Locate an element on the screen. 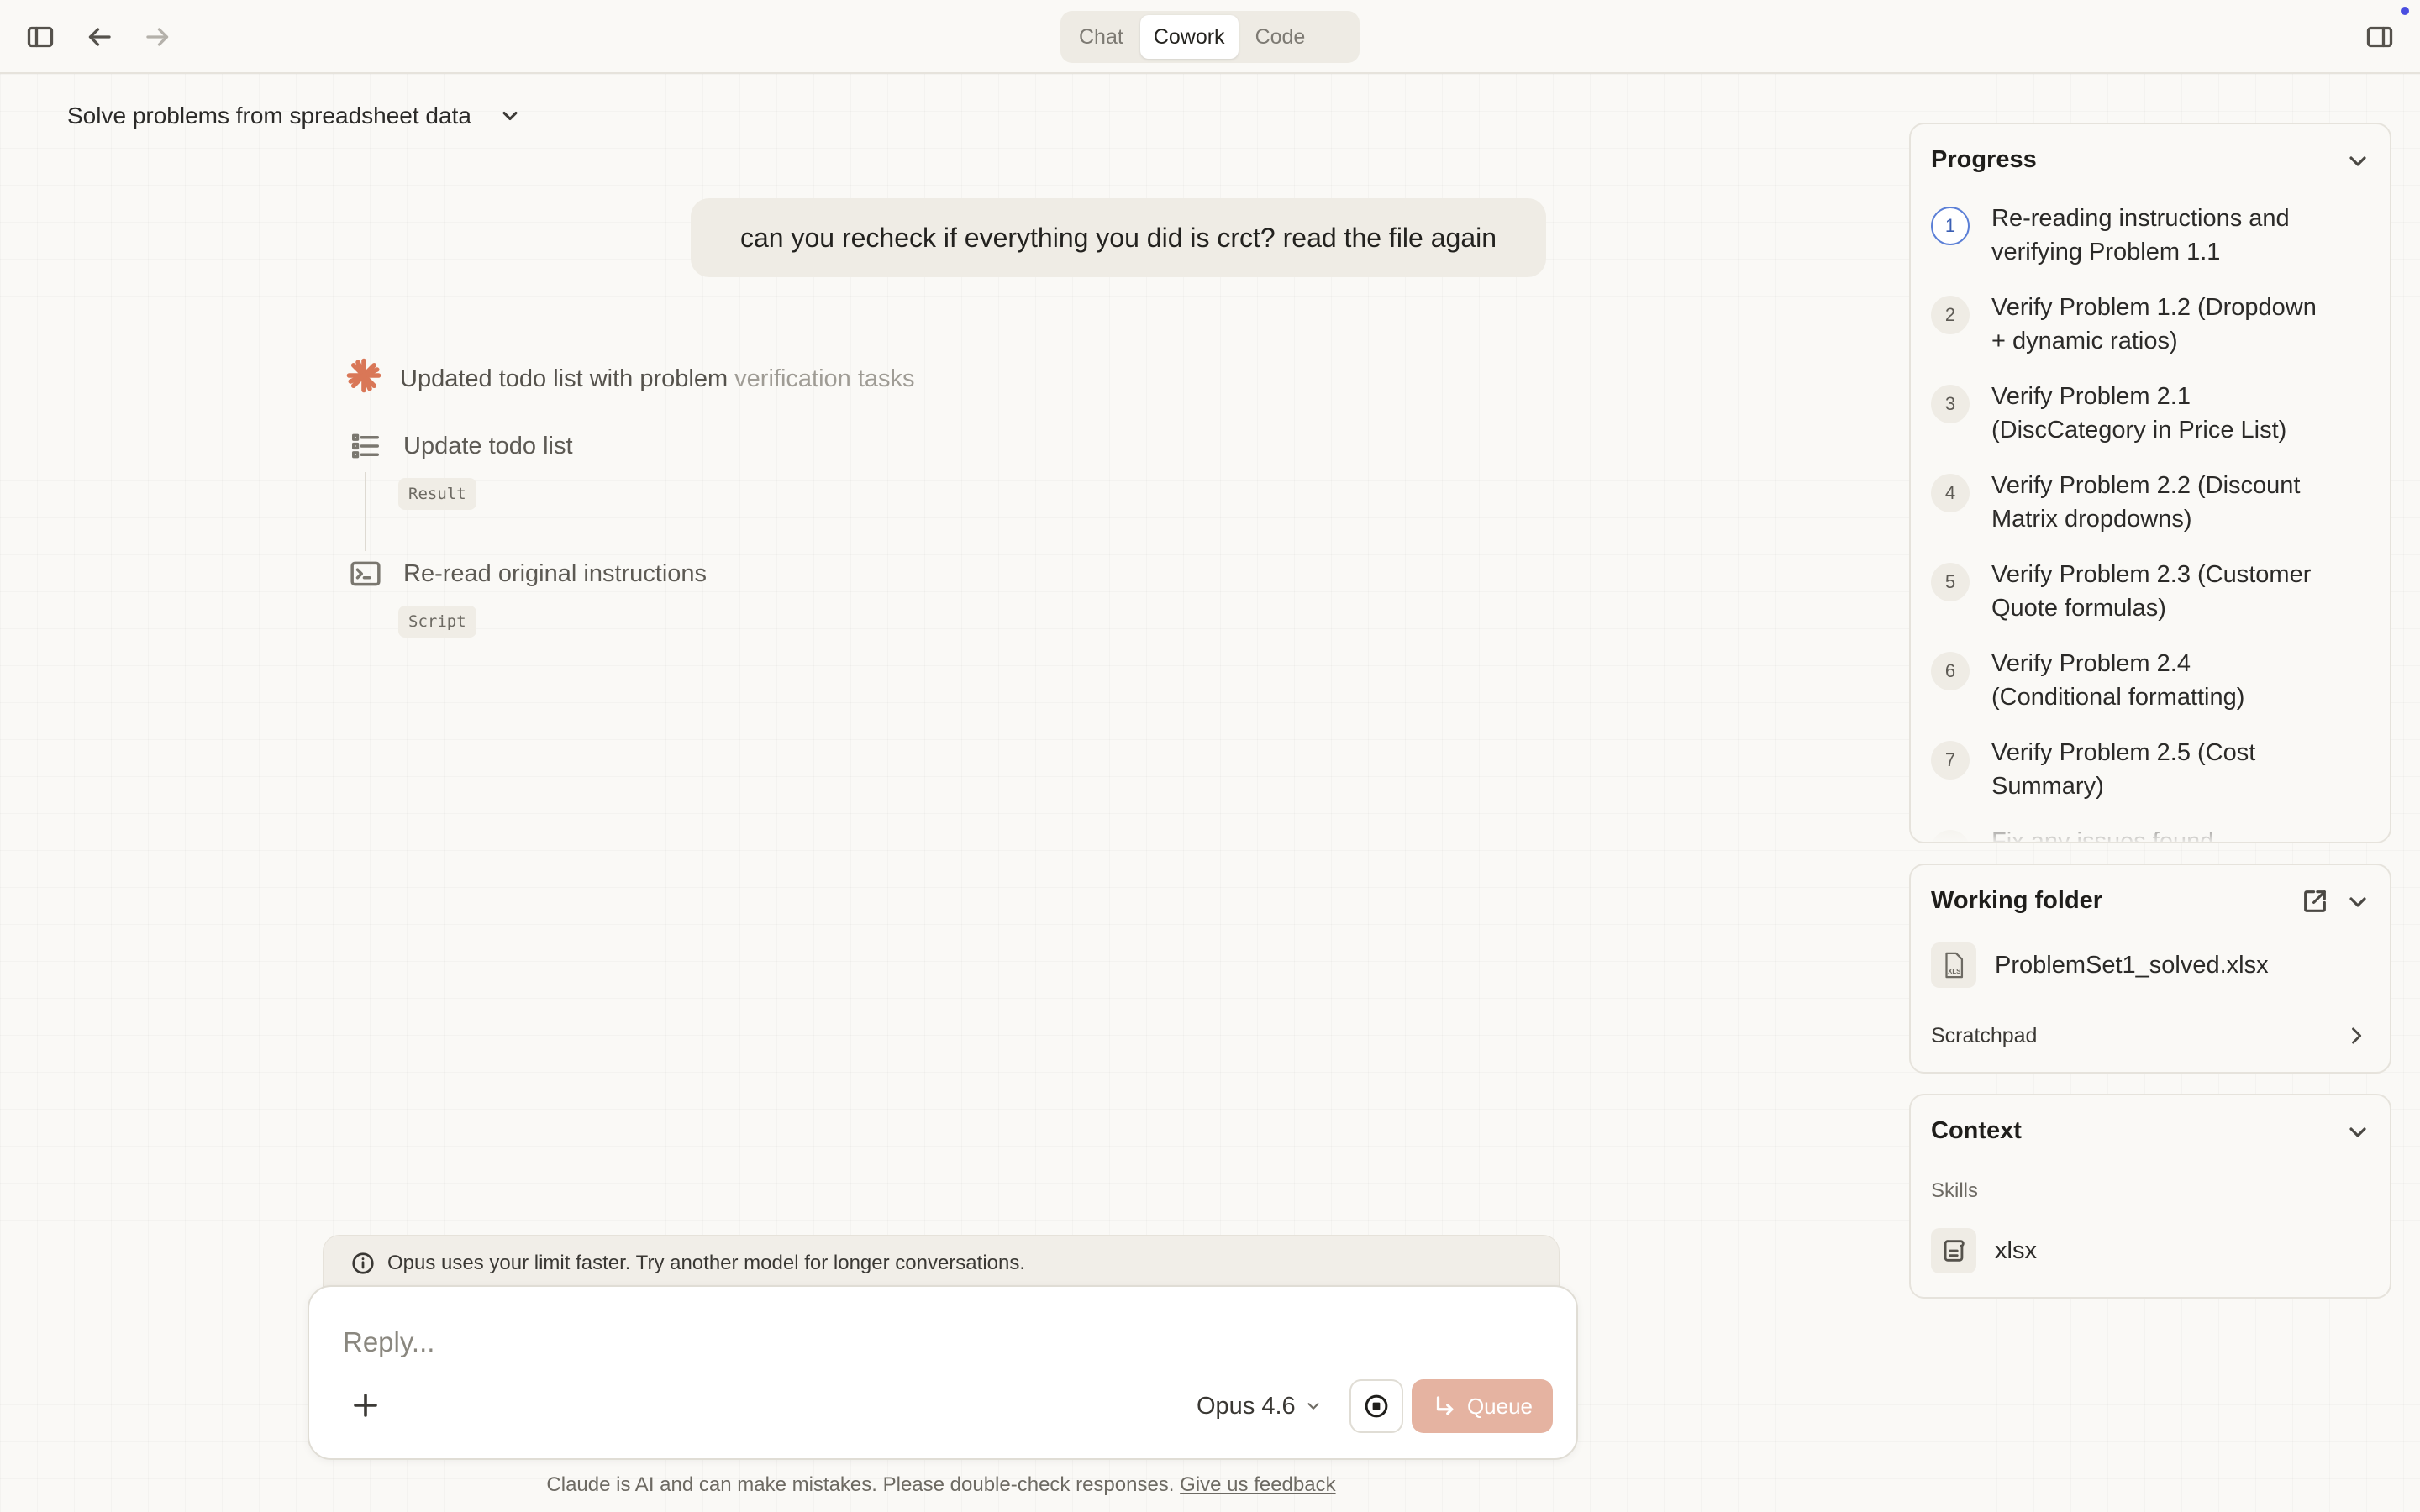 The image size is (2420, 1512). stop-icon is located at coordinates (1377, 1406).